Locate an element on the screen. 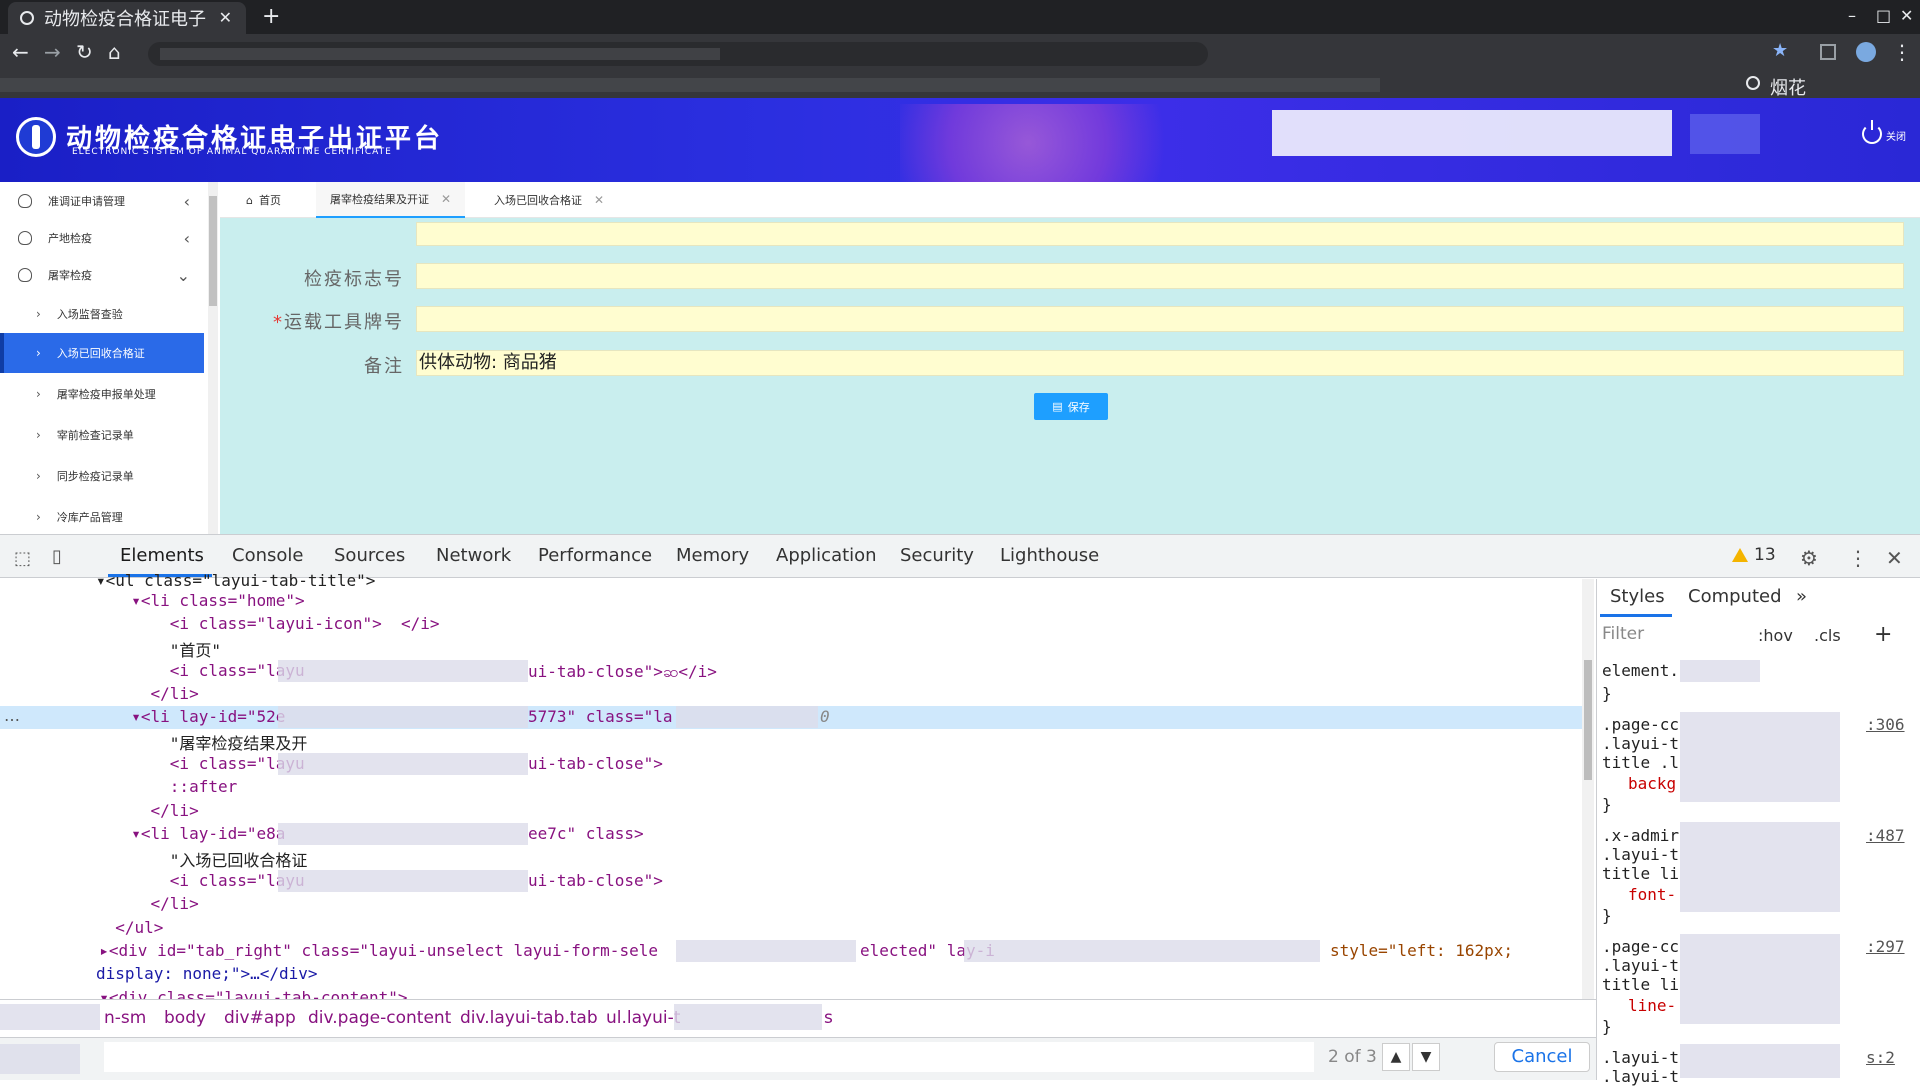 Image resolution: width=1920 pixels, height=1086 pixels. style-line: .x-admir is located at coordinates (1640, 835).